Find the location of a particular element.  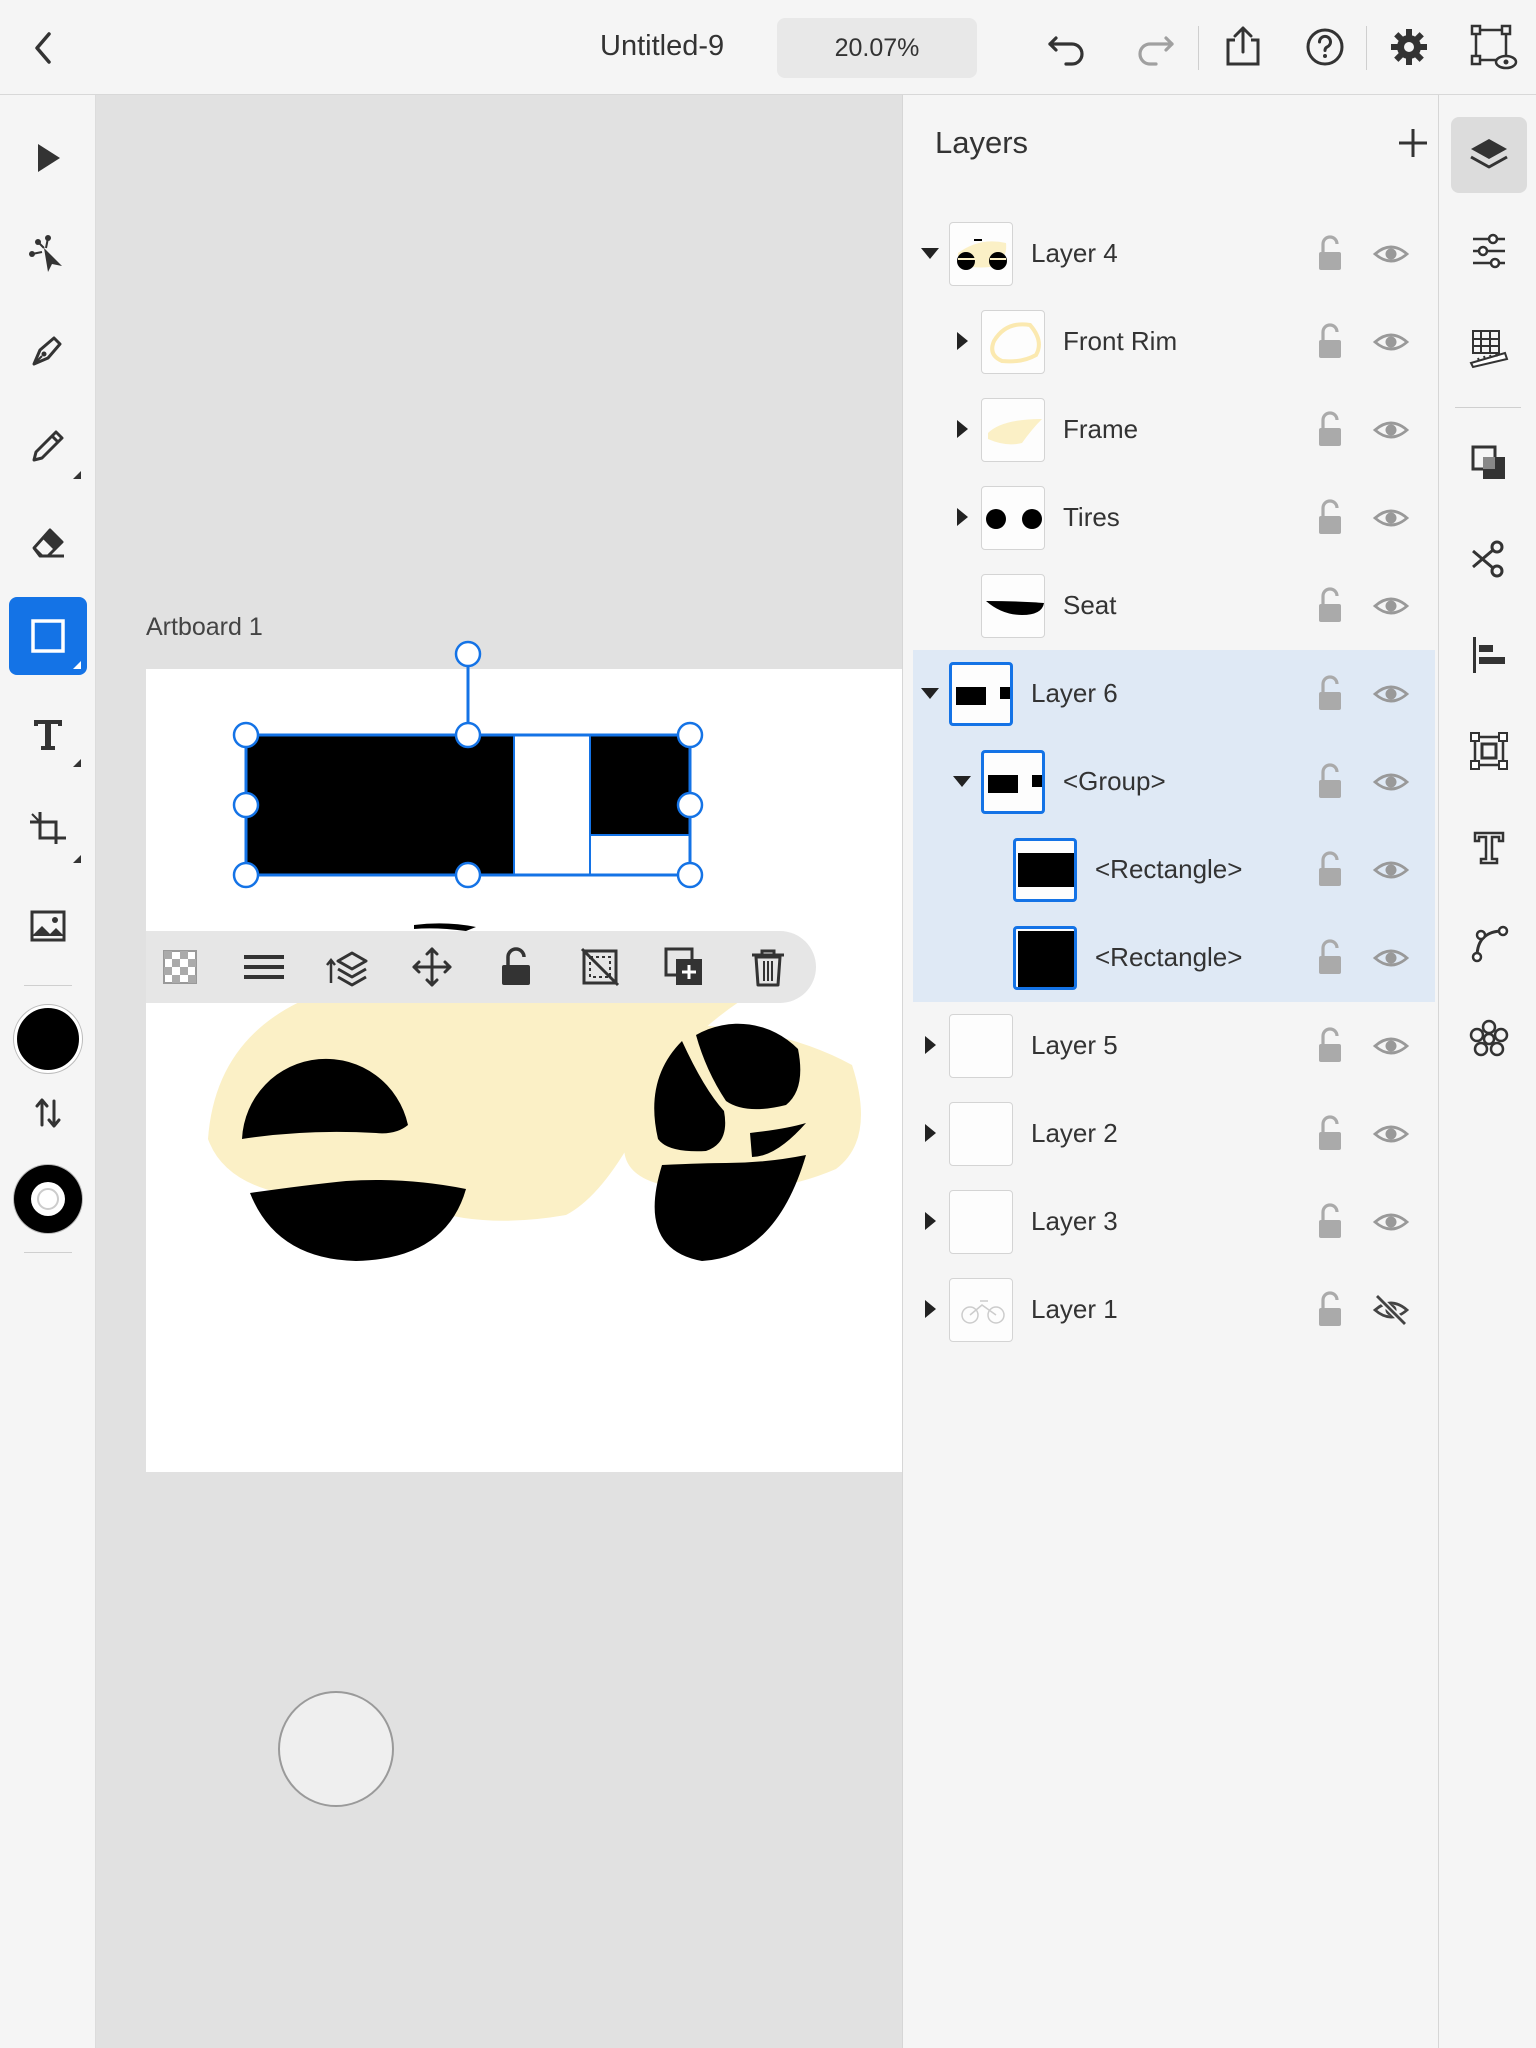

type-panel-button is located at coordinates (1489, 847).